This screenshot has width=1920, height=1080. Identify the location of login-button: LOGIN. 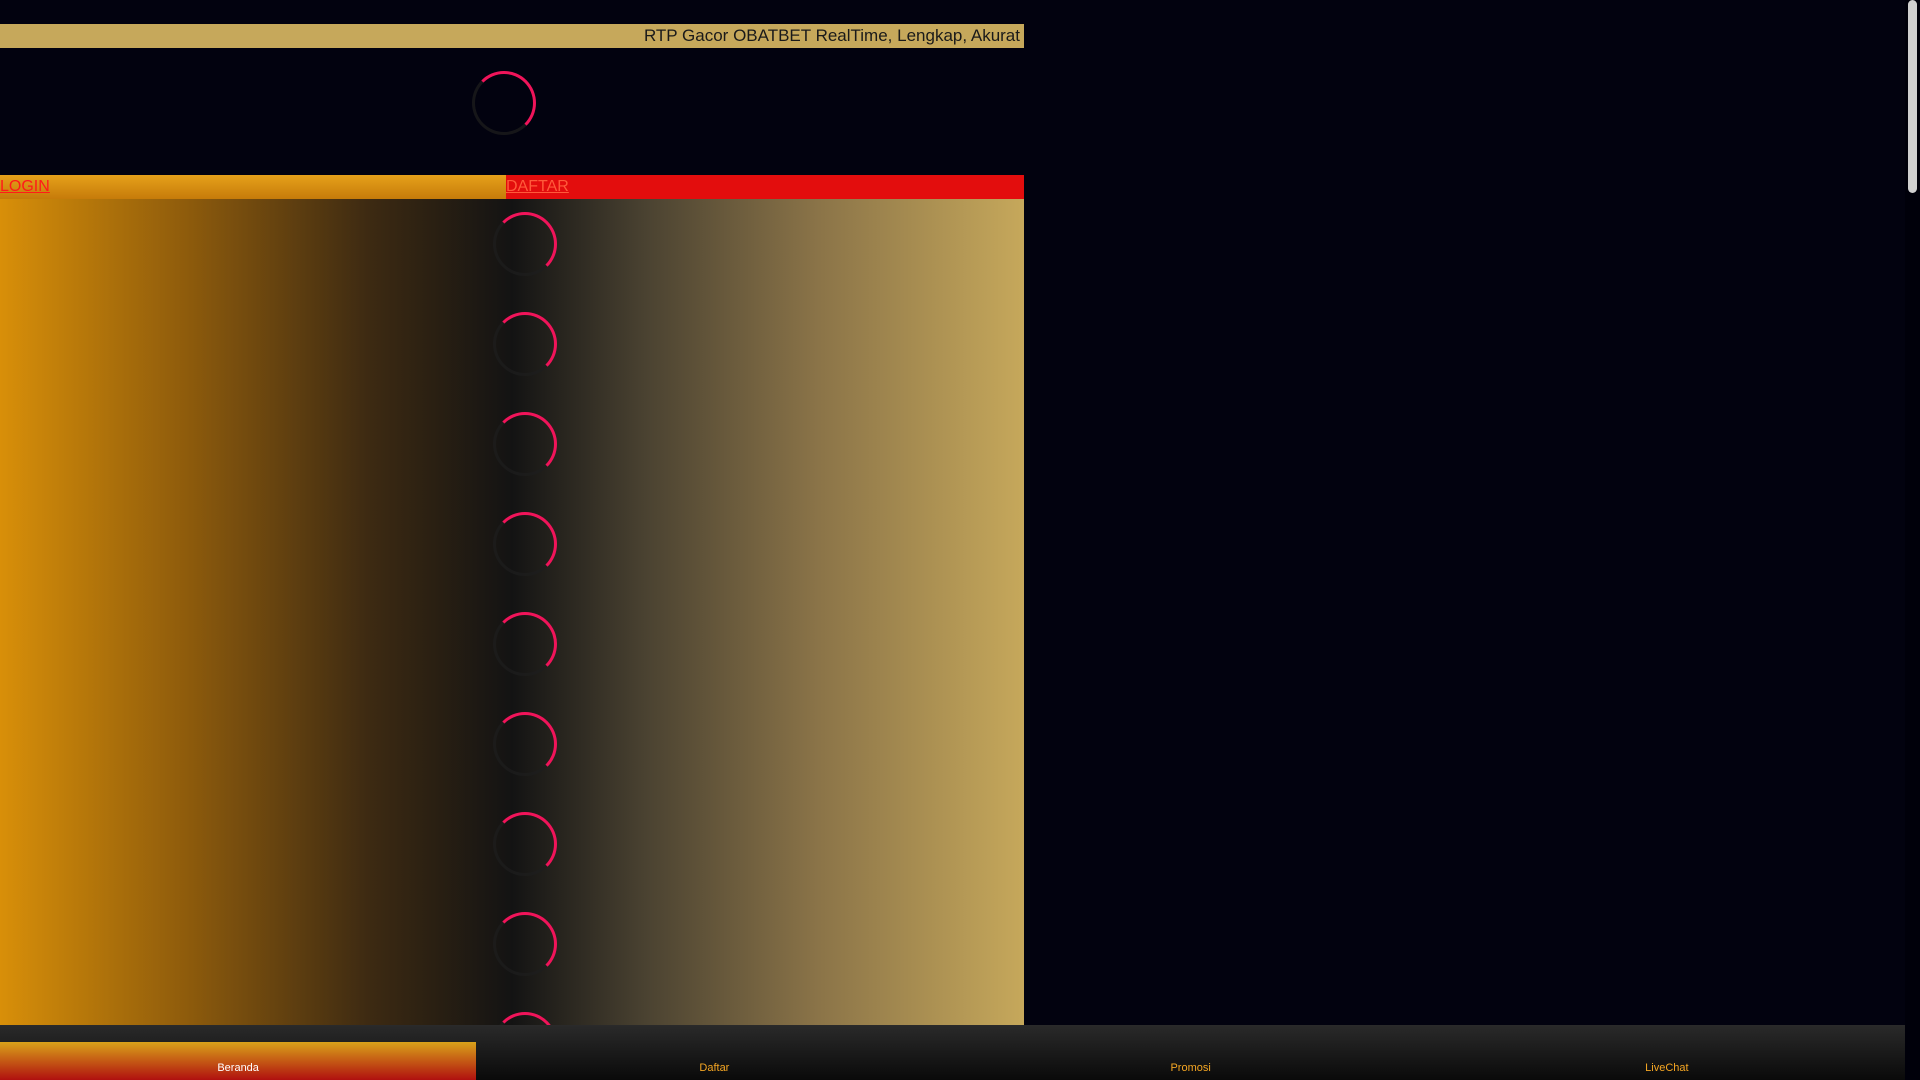
(253, 187).